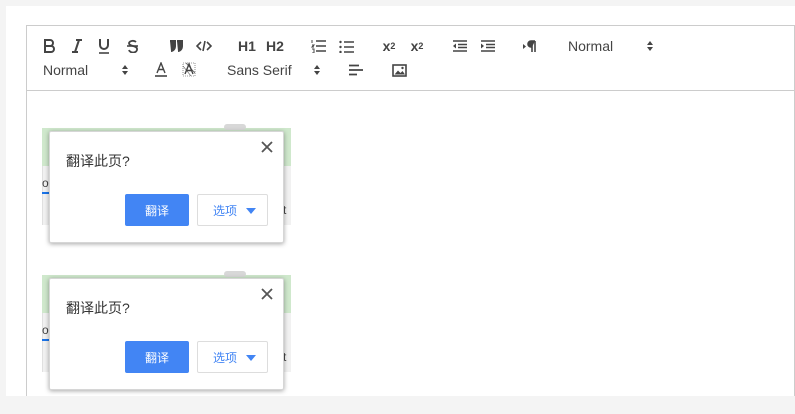  I want to click on subscript-button: x2, so click(389, 46).